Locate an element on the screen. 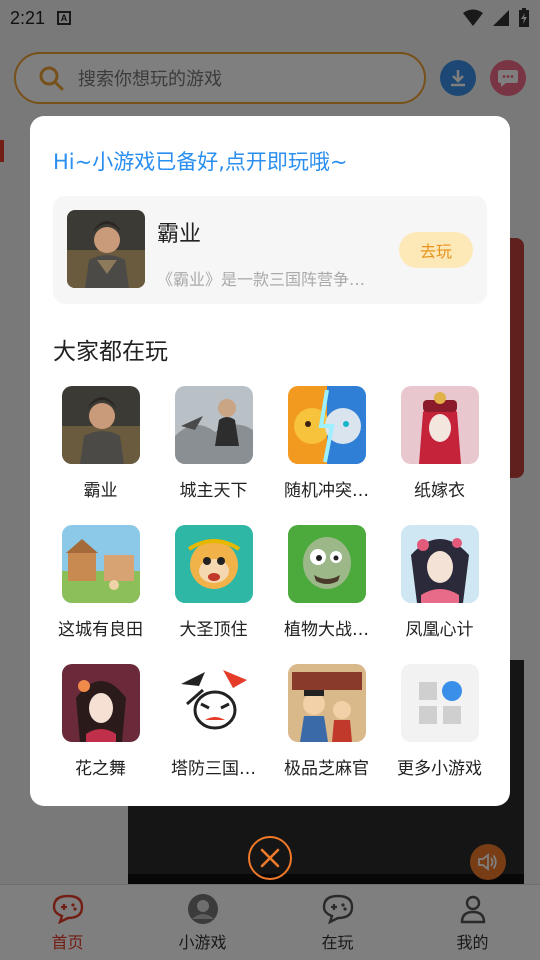  game-item: 大圣顶住 is located at coordinates (213, 582).